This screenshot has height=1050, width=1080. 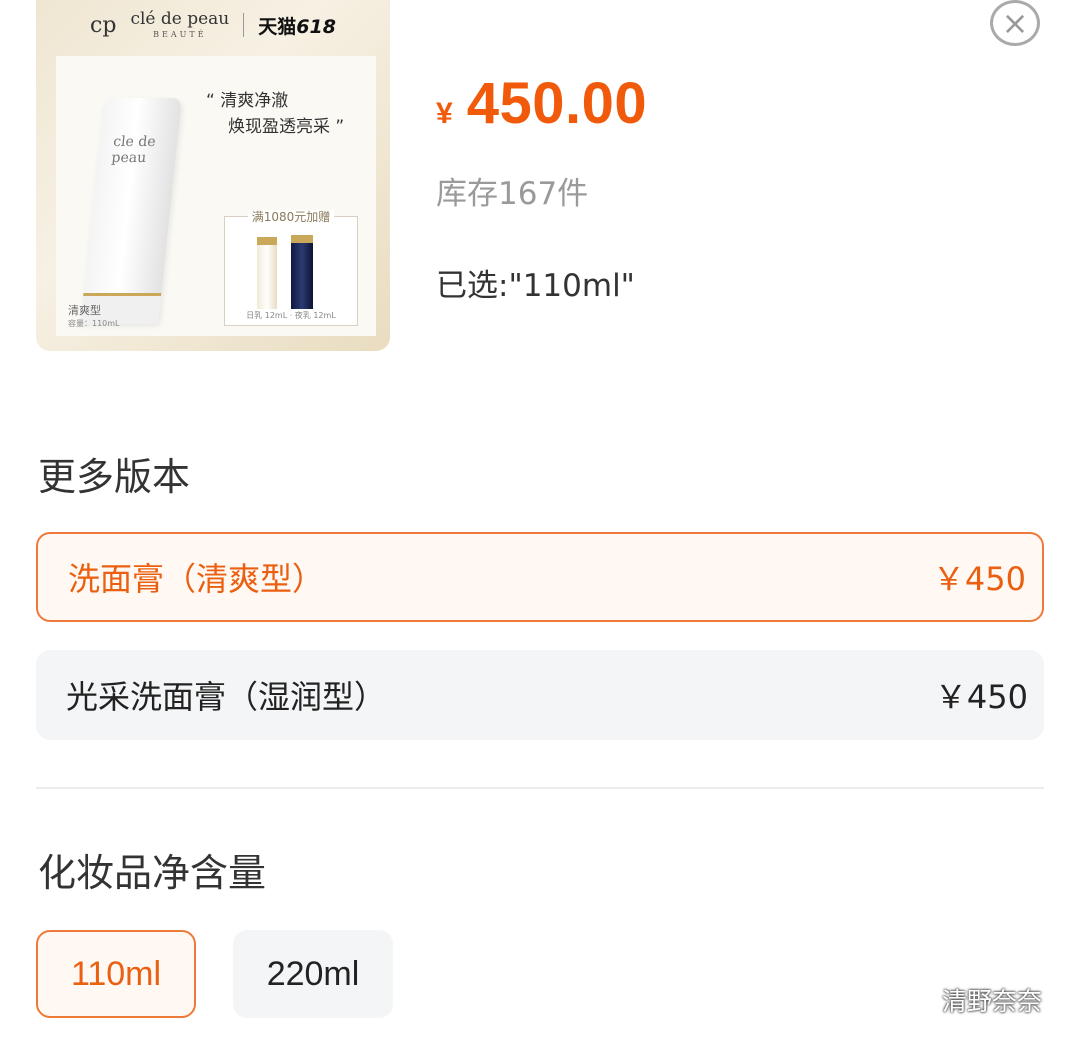 What do you see at coordinates (916, 999) in the screenshot?
I see `wechat-icon` at bounding box center [916, 999].